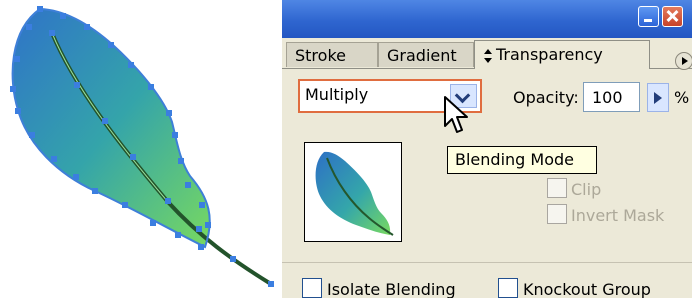  I want to click on mouse-pointer-icon, so click(456, 114).